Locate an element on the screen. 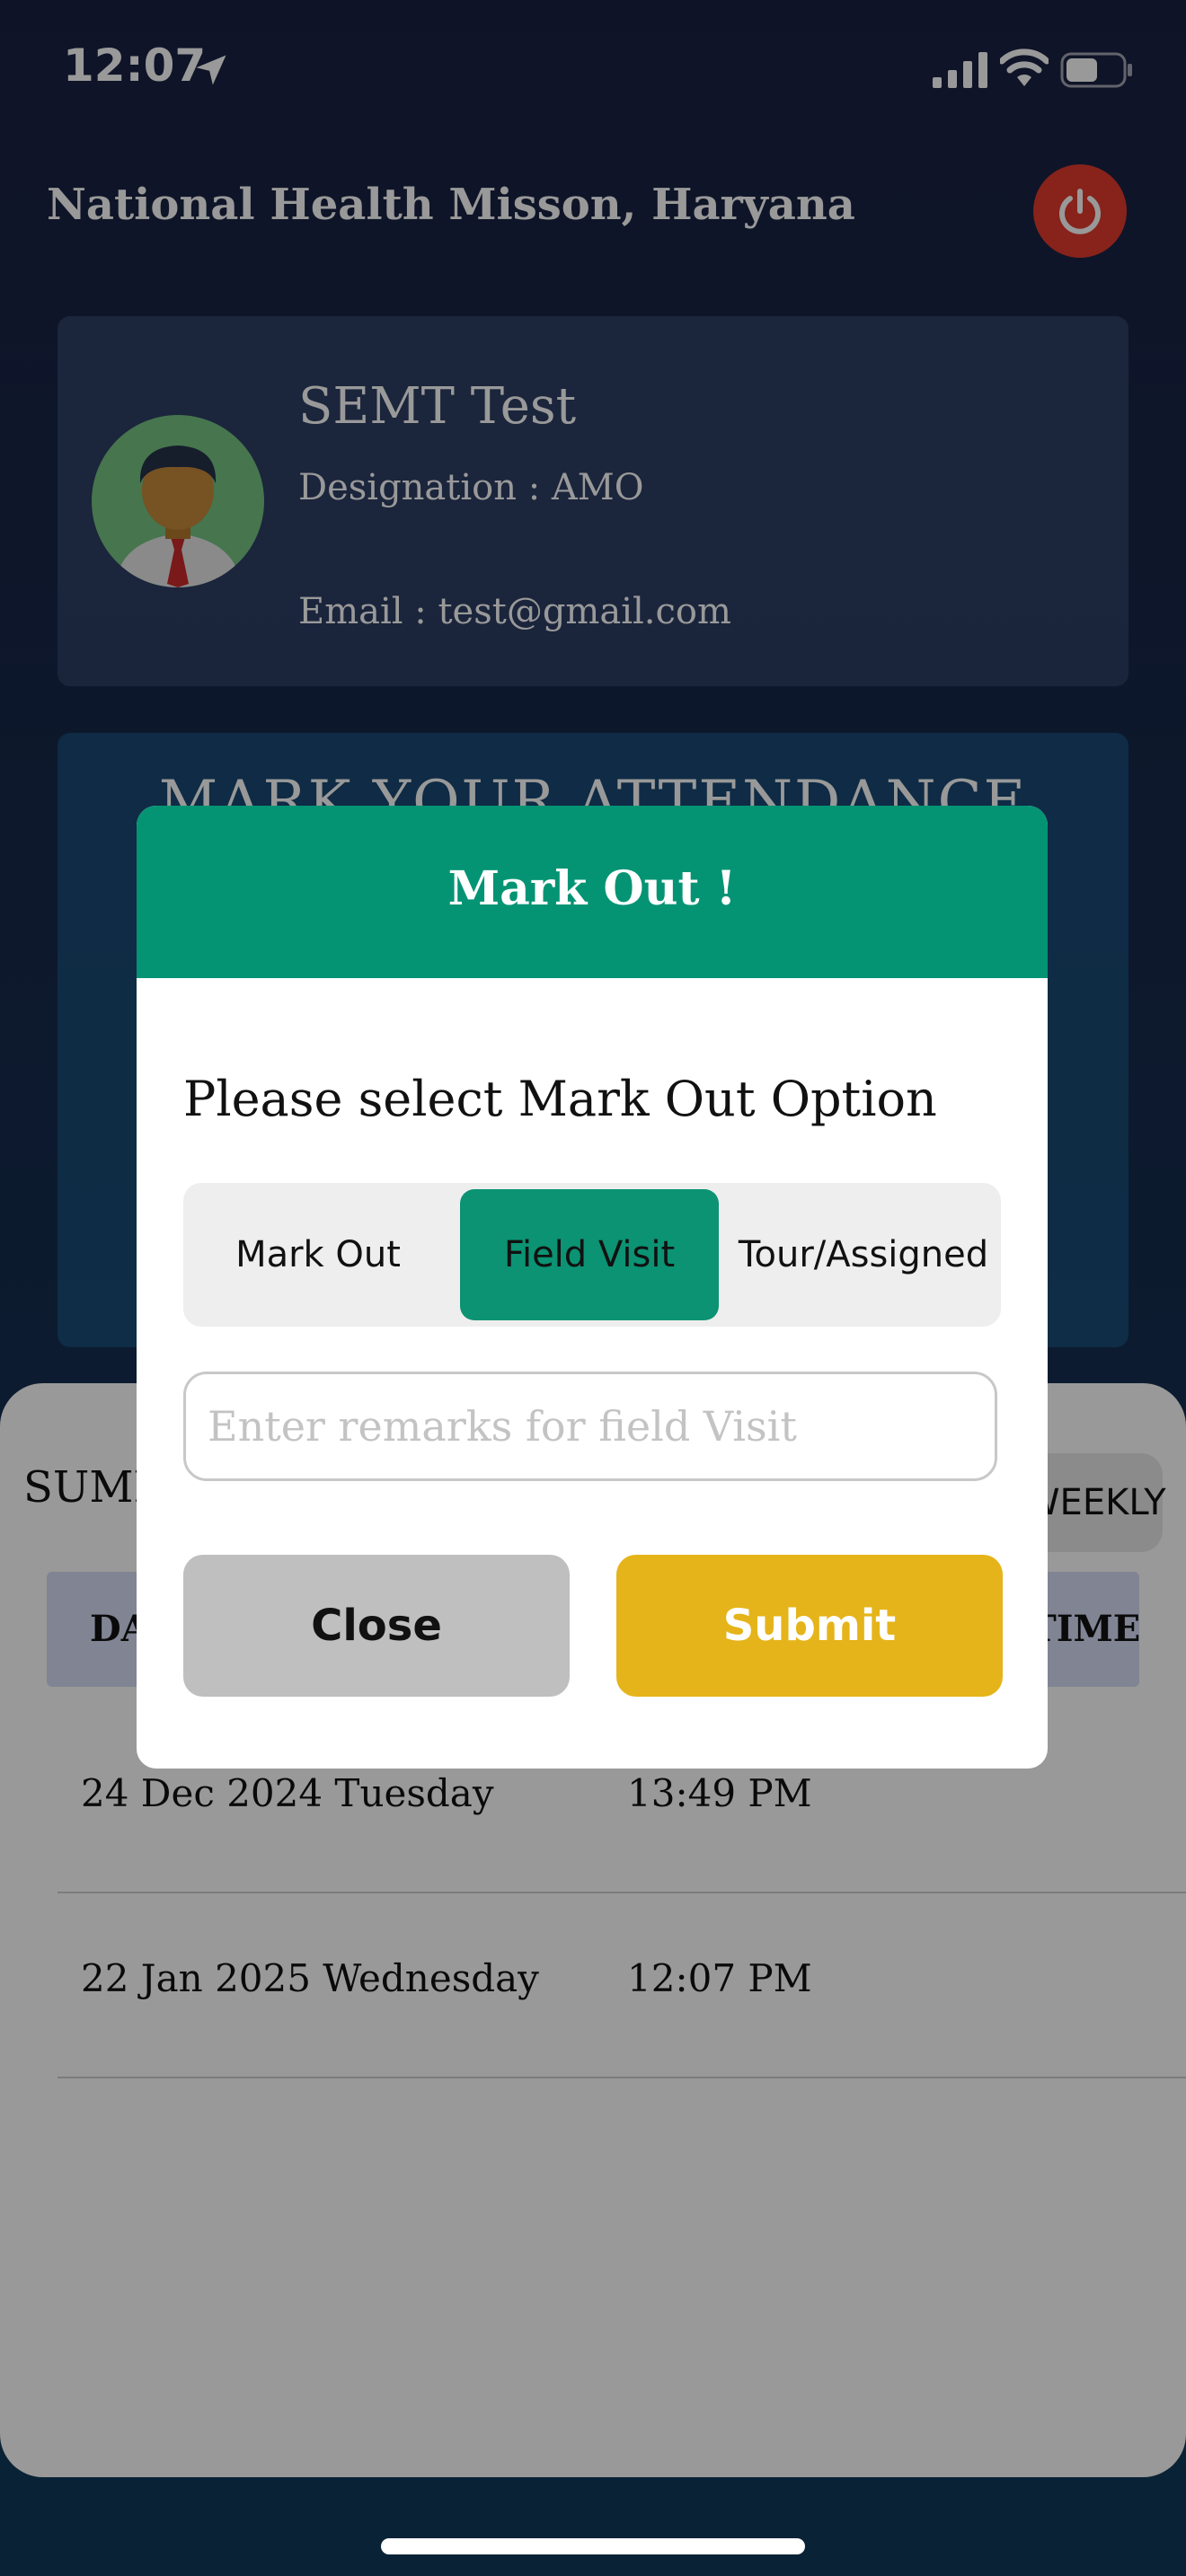 This screenshot has width=1186, height=2576. close-button: Close is located at coordinates (376, 1626).